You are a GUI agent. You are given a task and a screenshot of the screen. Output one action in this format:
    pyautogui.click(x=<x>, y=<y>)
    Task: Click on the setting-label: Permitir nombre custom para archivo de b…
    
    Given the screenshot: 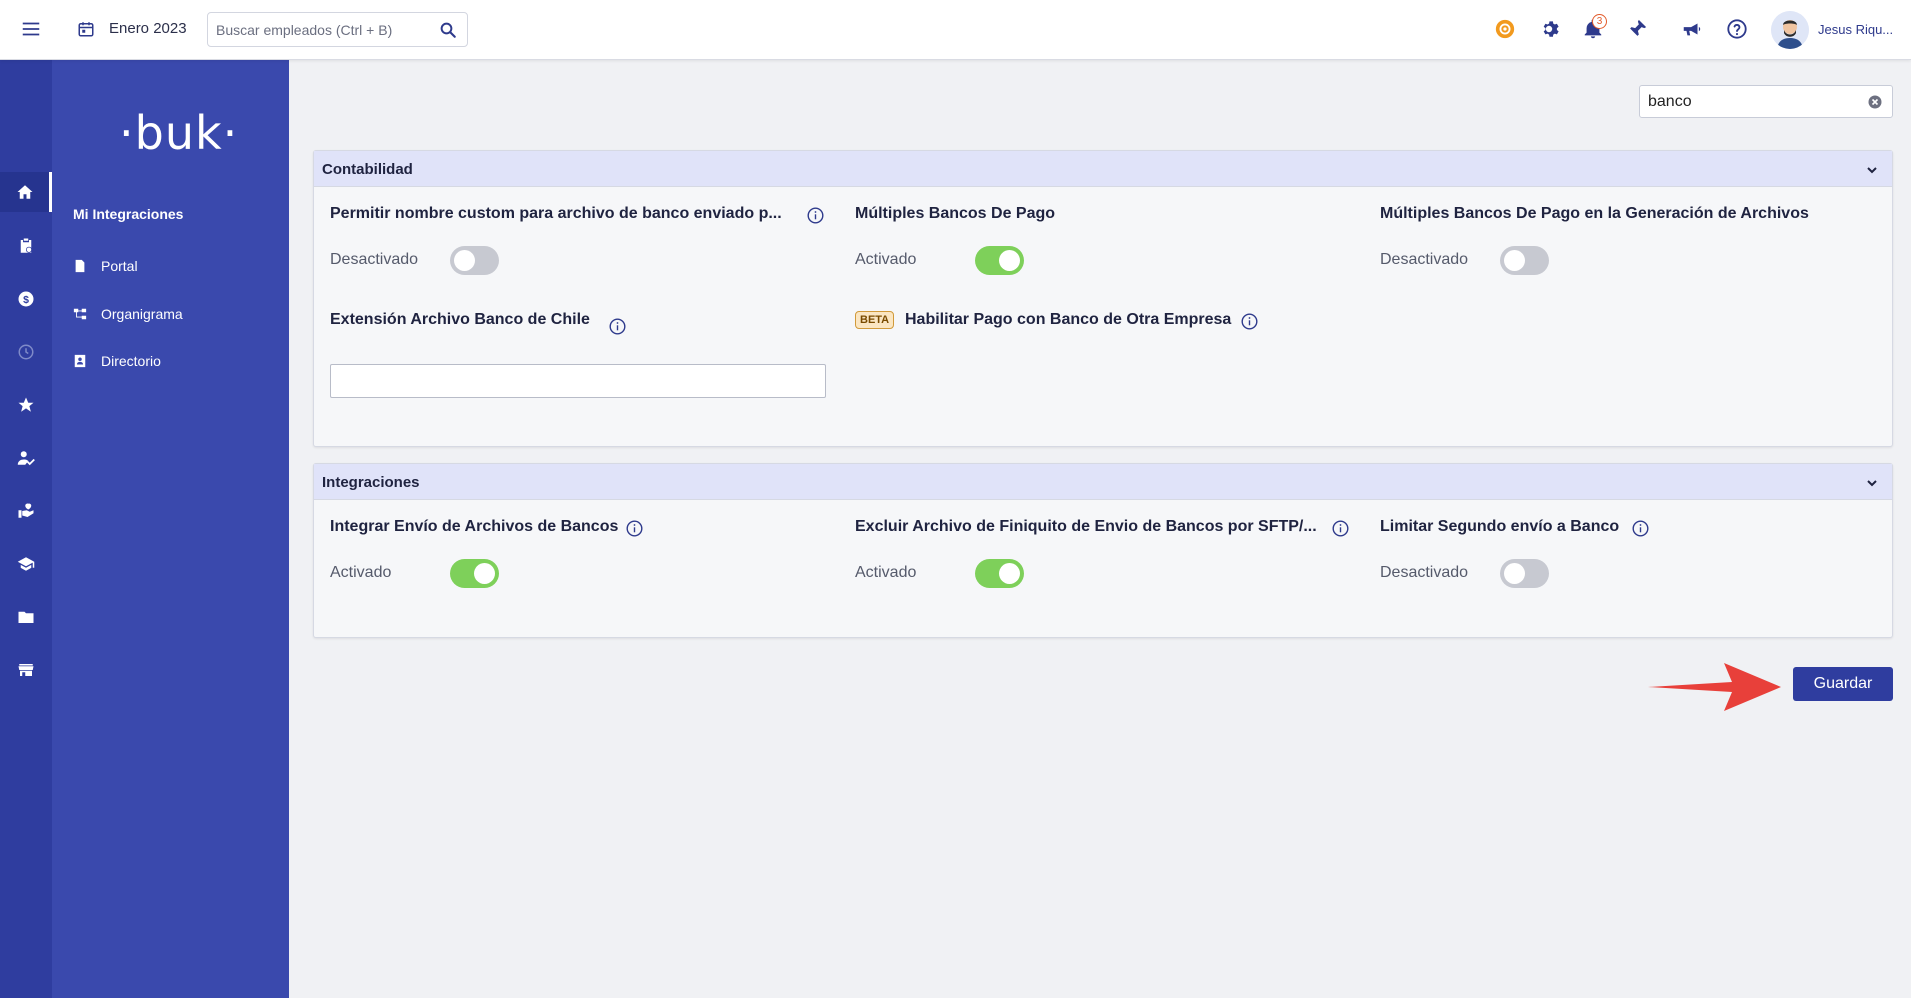 What is the action you would take?
    pyautogui.click(x=556, y=213)
    